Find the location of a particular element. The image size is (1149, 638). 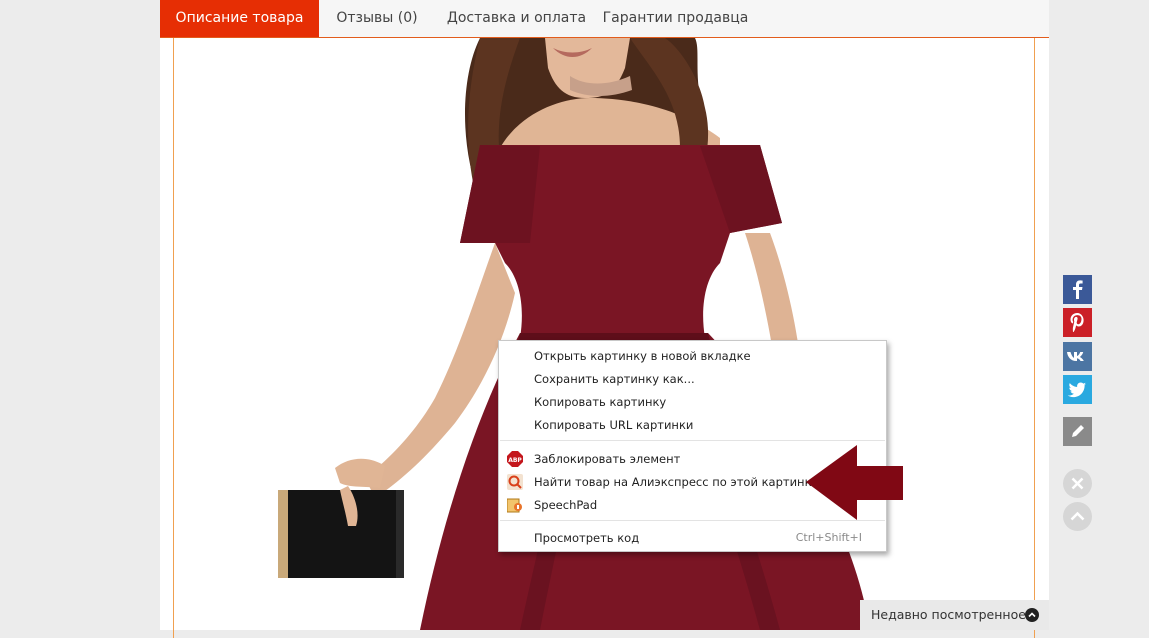

tab-guarantees: Гарантии продавца is located at coordinates (675, 18).